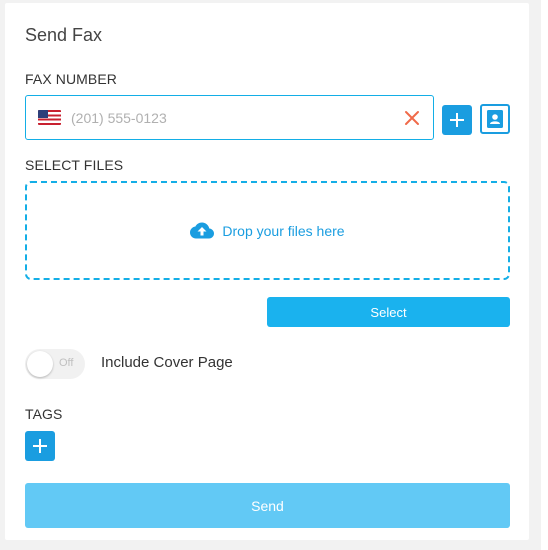 The width and height of the screenshot is (548, 550). What do you see at coordinates (388, 312) in the screenshot?
I see `select-files-button: Select` at bounding box center [388, 312].